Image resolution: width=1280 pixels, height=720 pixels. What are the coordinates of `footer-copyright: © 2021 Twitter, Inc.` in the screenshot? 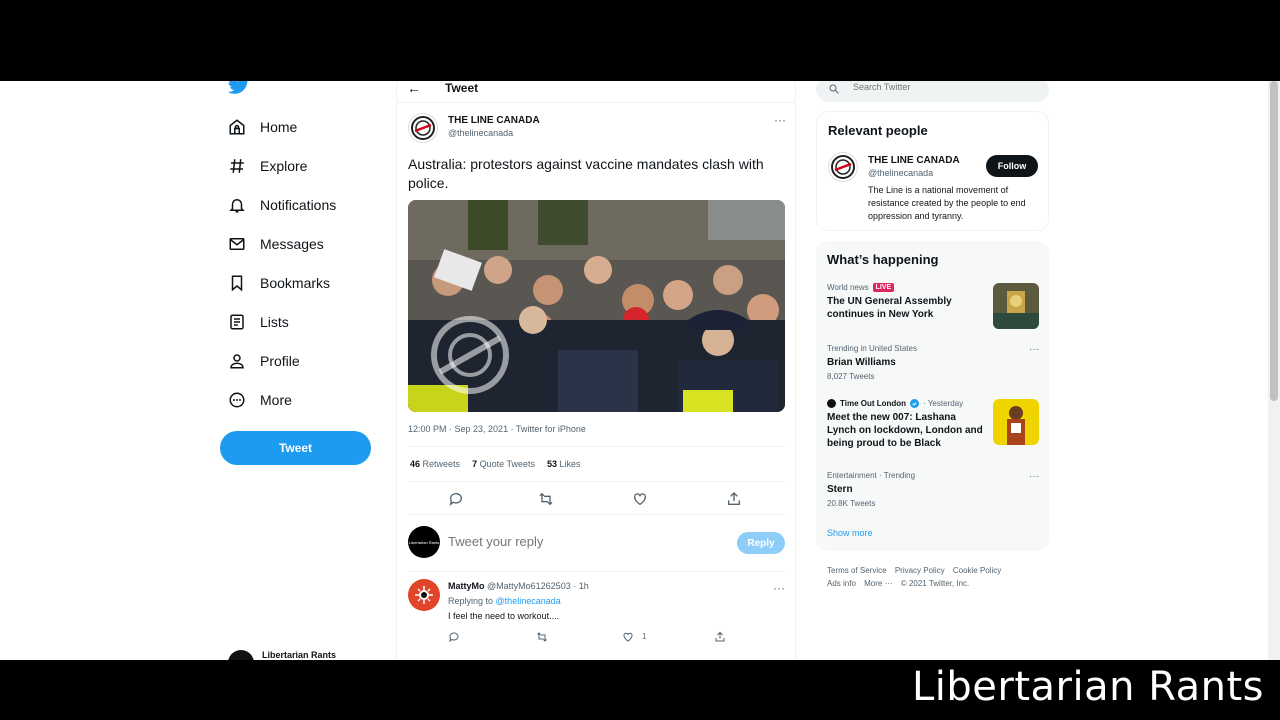 It's located at (935, 583).